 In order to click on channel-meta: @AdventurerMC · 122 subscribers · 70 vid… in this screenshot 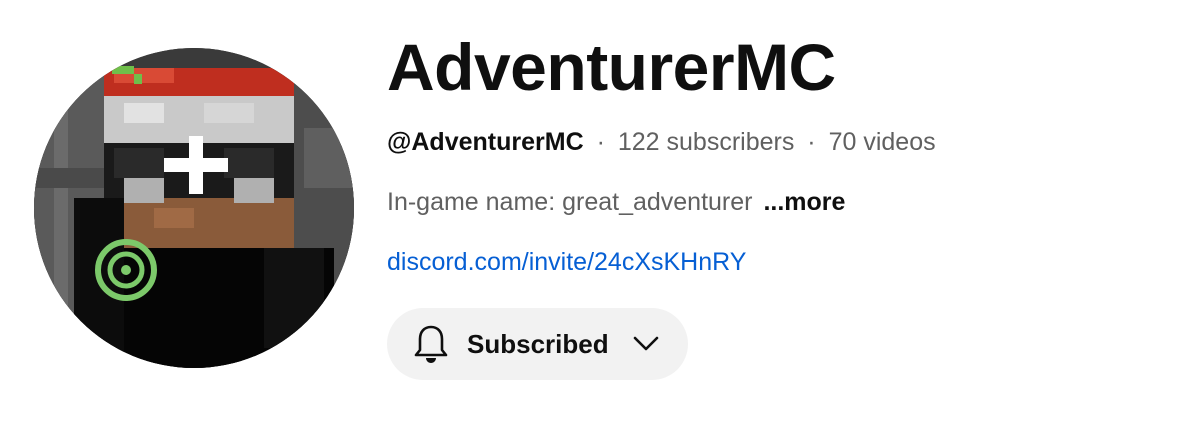, I will do `click(767, 142)`.